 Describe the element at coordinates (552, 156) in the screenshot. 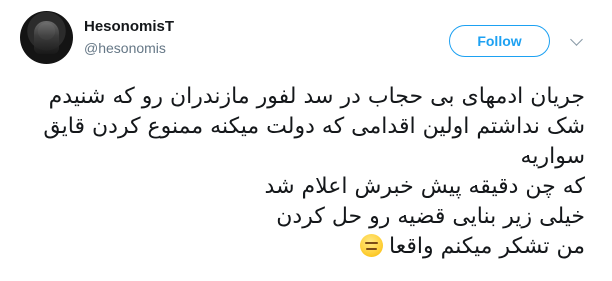

I see `tweet-text-line-3: سواریه` at that location.